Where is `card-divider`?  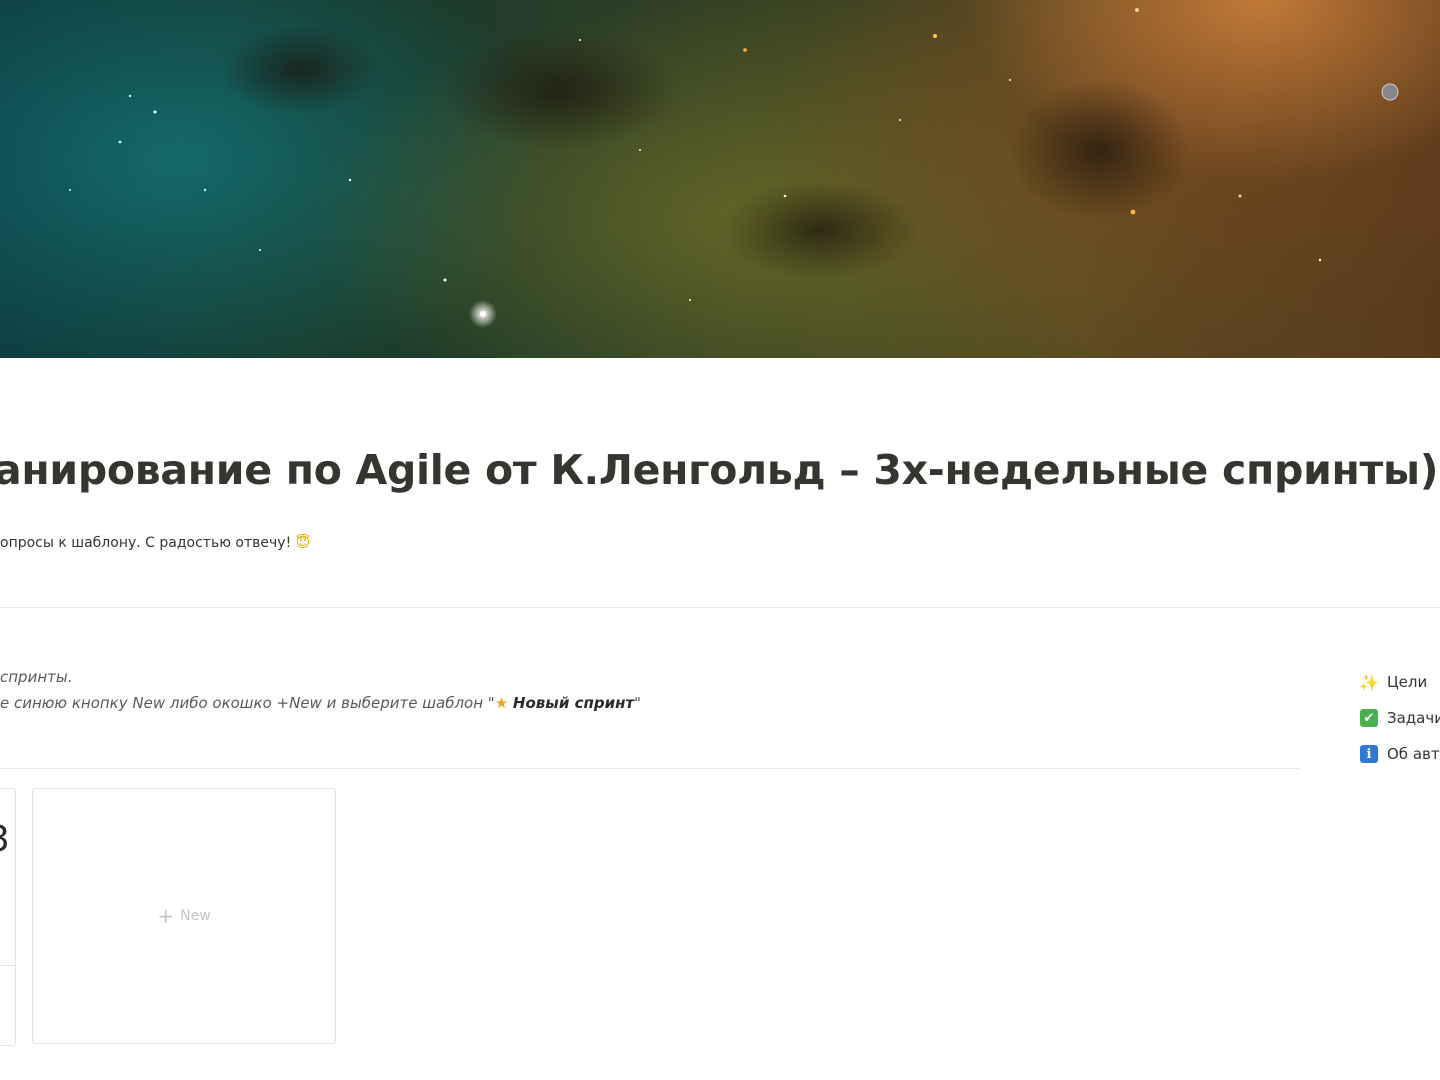 card-divider is located at coordinates (7, 965).